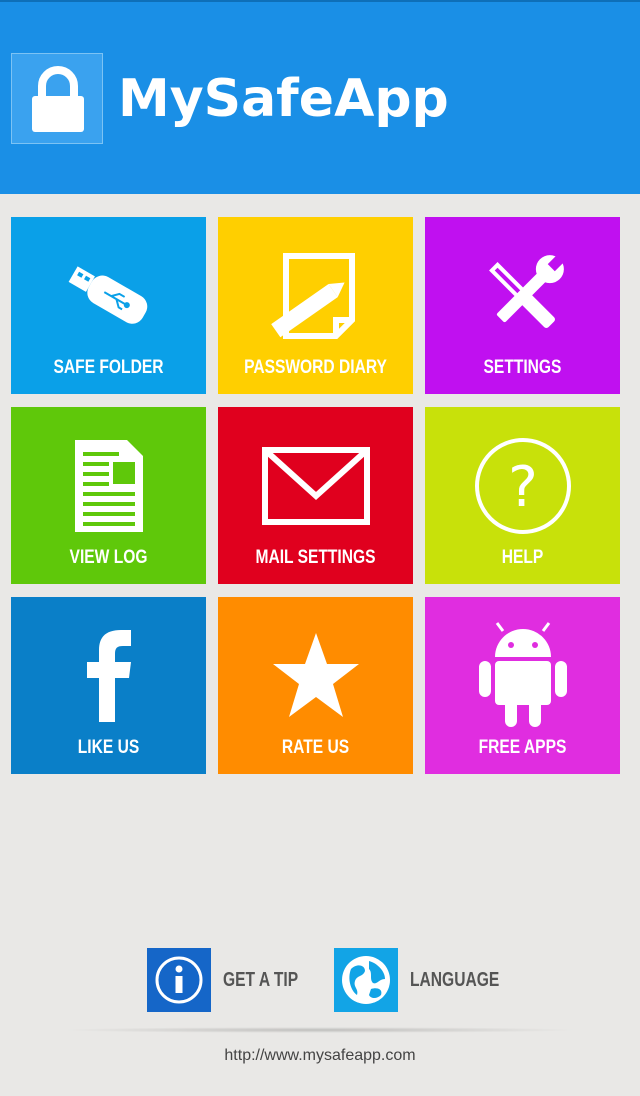  I want to click on tile-help: ? HELP, so click(522, 495).